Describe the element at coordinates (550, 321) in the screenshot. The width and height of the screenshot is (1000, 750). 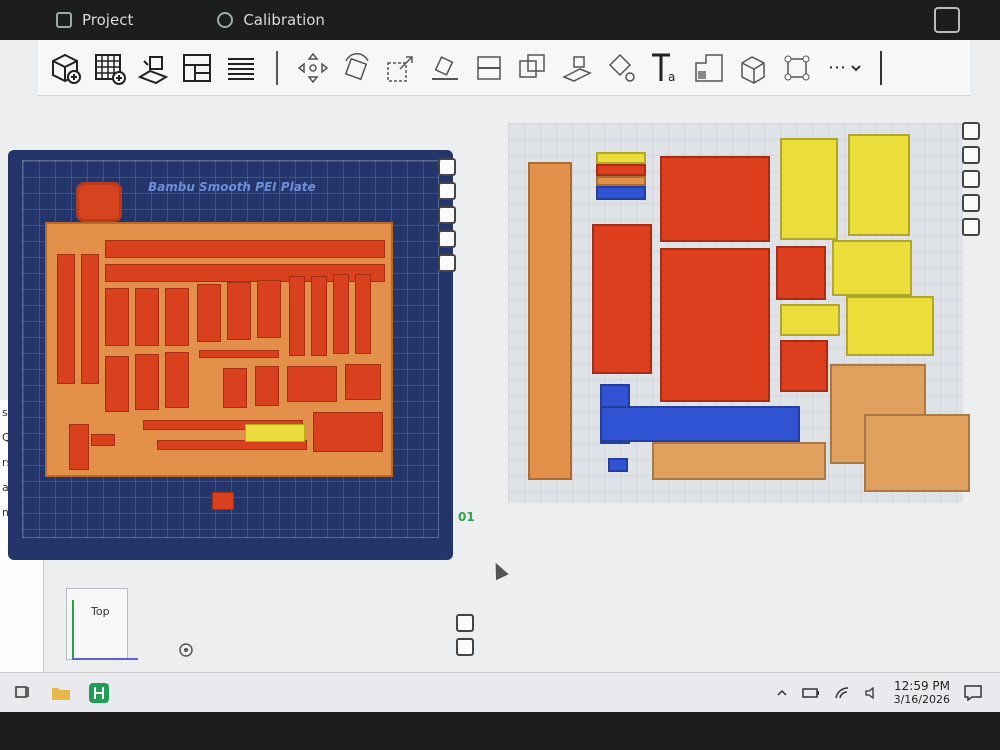
I see `long-tray-object` at that location.